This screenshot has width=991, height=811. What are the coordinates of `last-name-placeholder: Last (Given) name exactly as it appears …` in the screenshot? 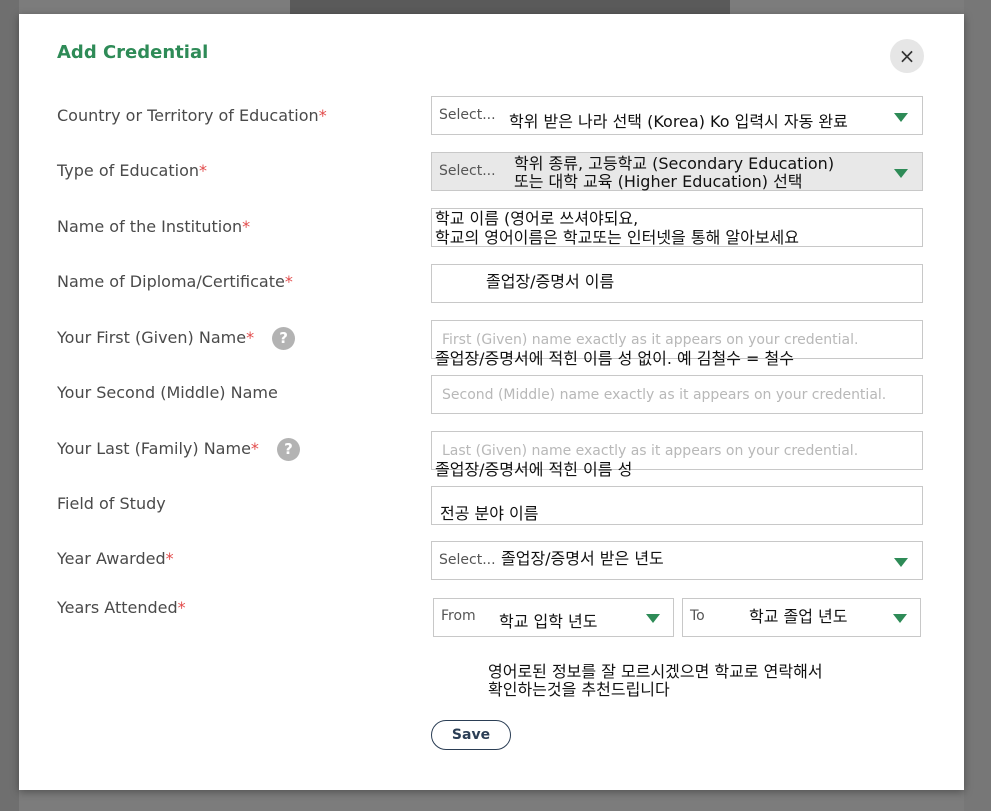 It's located at (650, 451).